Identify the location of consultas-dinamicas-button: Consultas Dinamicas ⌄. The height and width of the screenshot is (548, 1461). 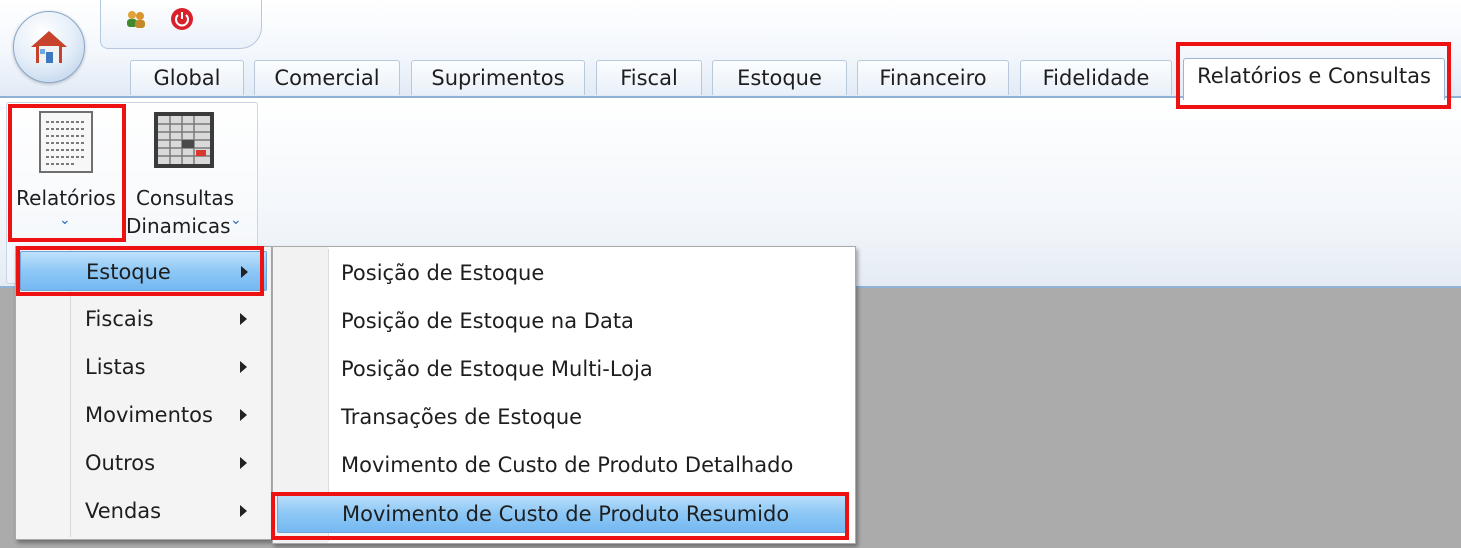
(185, 173).